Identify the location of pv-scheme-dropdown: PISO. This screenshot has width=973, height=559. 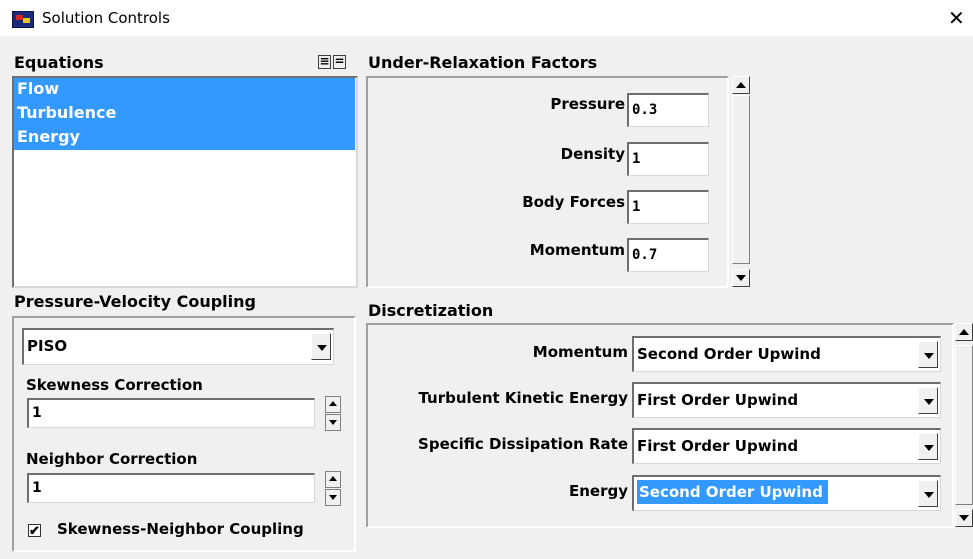
(178, 346).